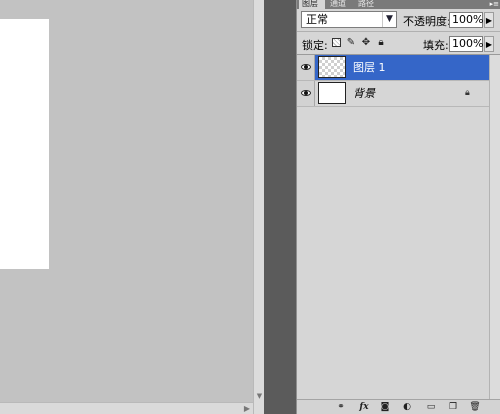 The height and width of the screenshot is (414, 500). What do you see at coordinates (453, 407) in the screenshot?
I see `new-layer-icon: ❐` at bounding box center [453, 407].